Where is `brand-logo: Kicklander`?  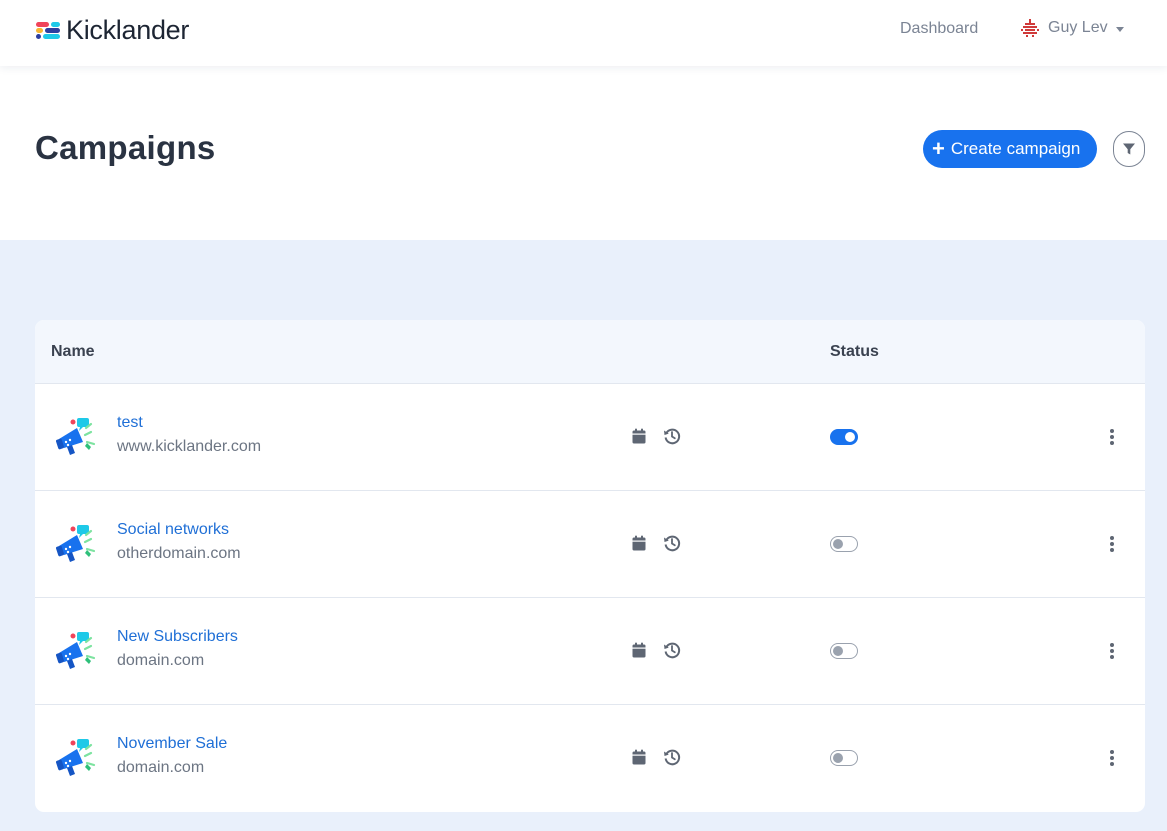
brand-logo: Kicklander is located at coordinates (111, 30).